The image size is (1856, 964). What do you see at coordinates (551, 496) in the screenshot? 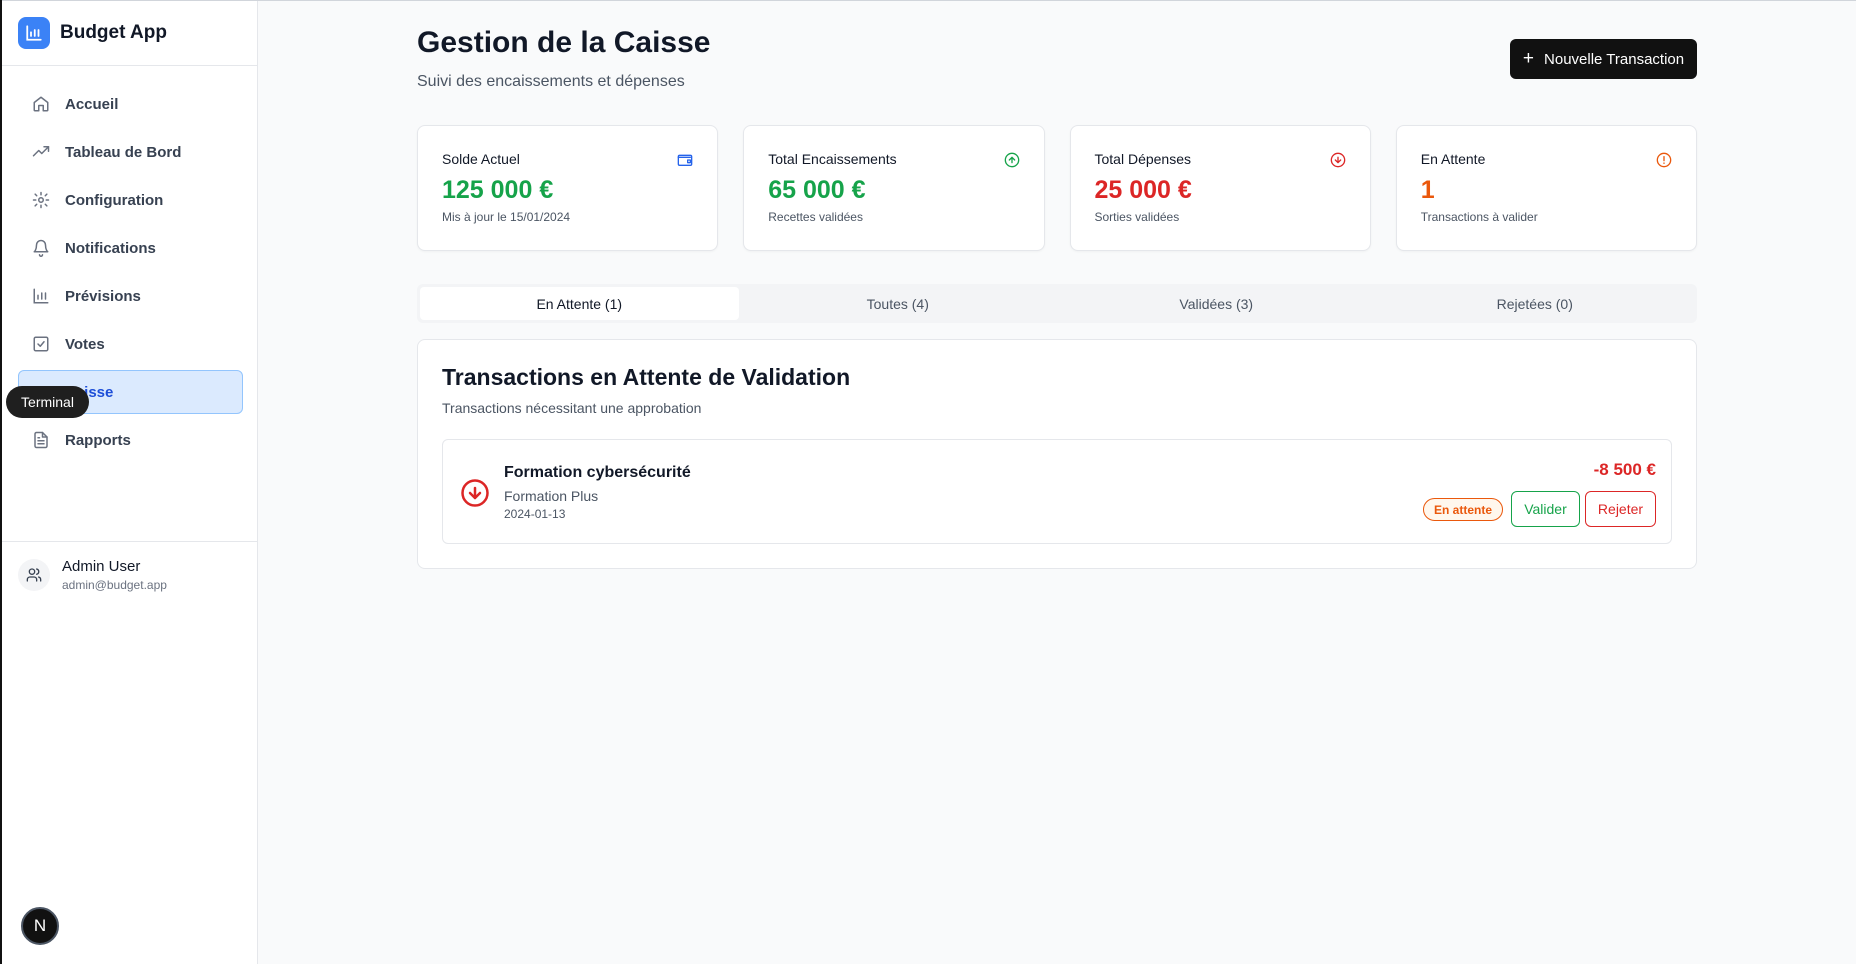
I see `transaction-category: Formation Plus` at bounding box center [551, 496].